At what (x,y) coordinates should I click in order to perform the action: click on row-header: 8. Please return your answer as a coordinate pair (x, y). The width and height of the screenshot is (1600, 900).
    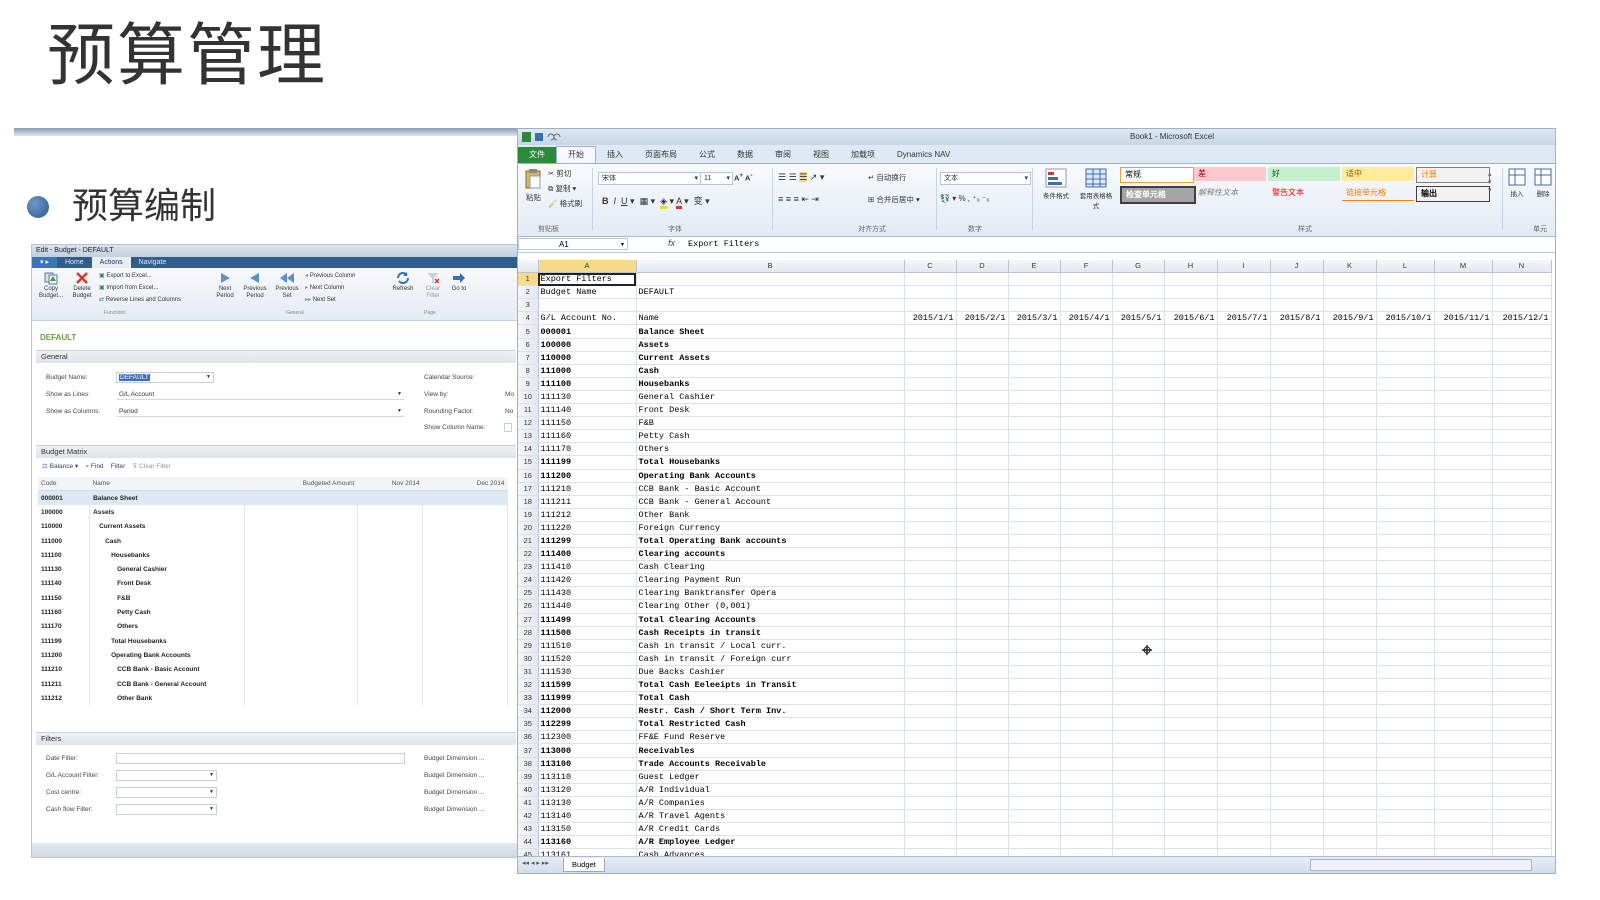
    Looking at the image, I should click on (528, 371).